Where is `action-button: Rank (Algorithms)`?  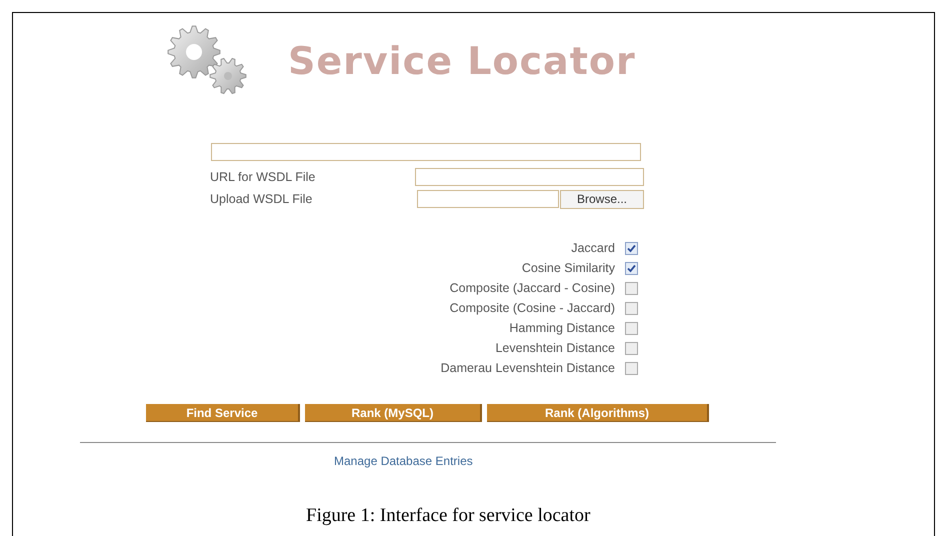
action-button: Rank (Algorithms) is located at coordinates (598, 413).